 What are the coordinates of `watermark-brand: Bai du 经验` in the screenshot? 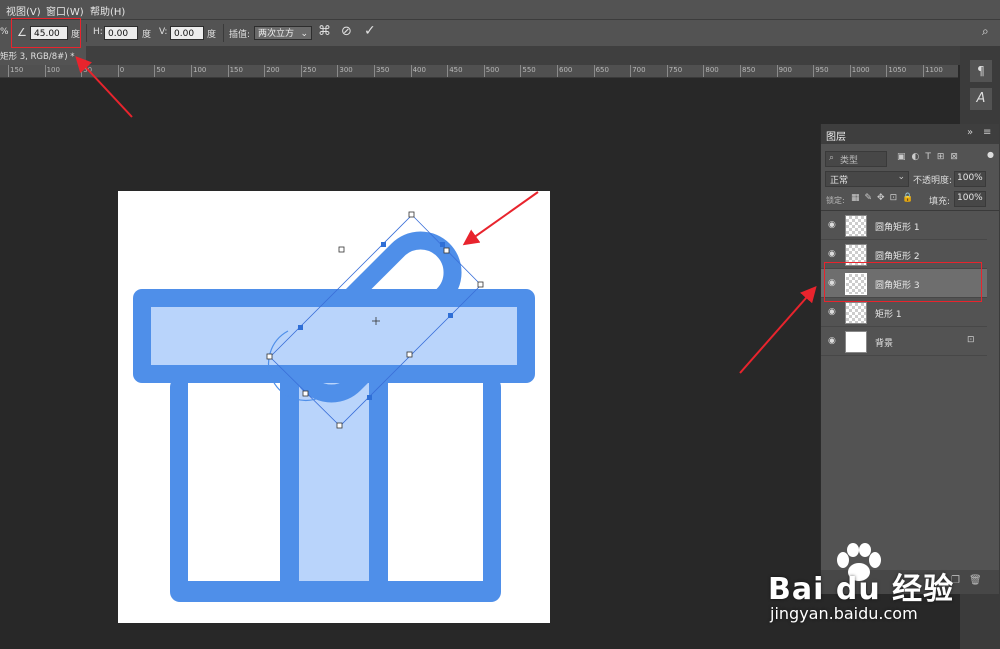 It's located at (861, 589).